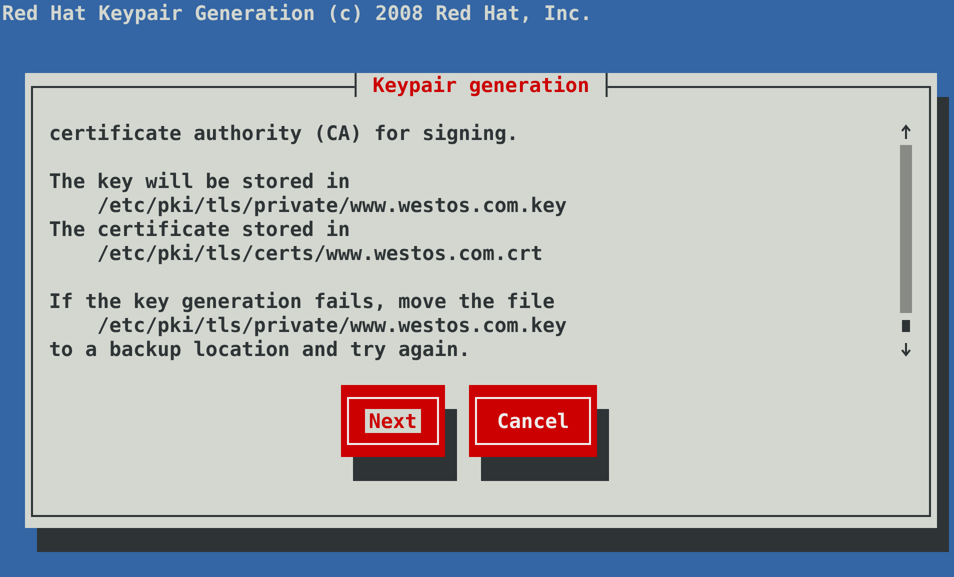 The height and width of the screenshot is (577, 954). What do you see at coordinates (392, 421) in the screenshot?
I see `next-button: Next` at bounding box center [392, 421].